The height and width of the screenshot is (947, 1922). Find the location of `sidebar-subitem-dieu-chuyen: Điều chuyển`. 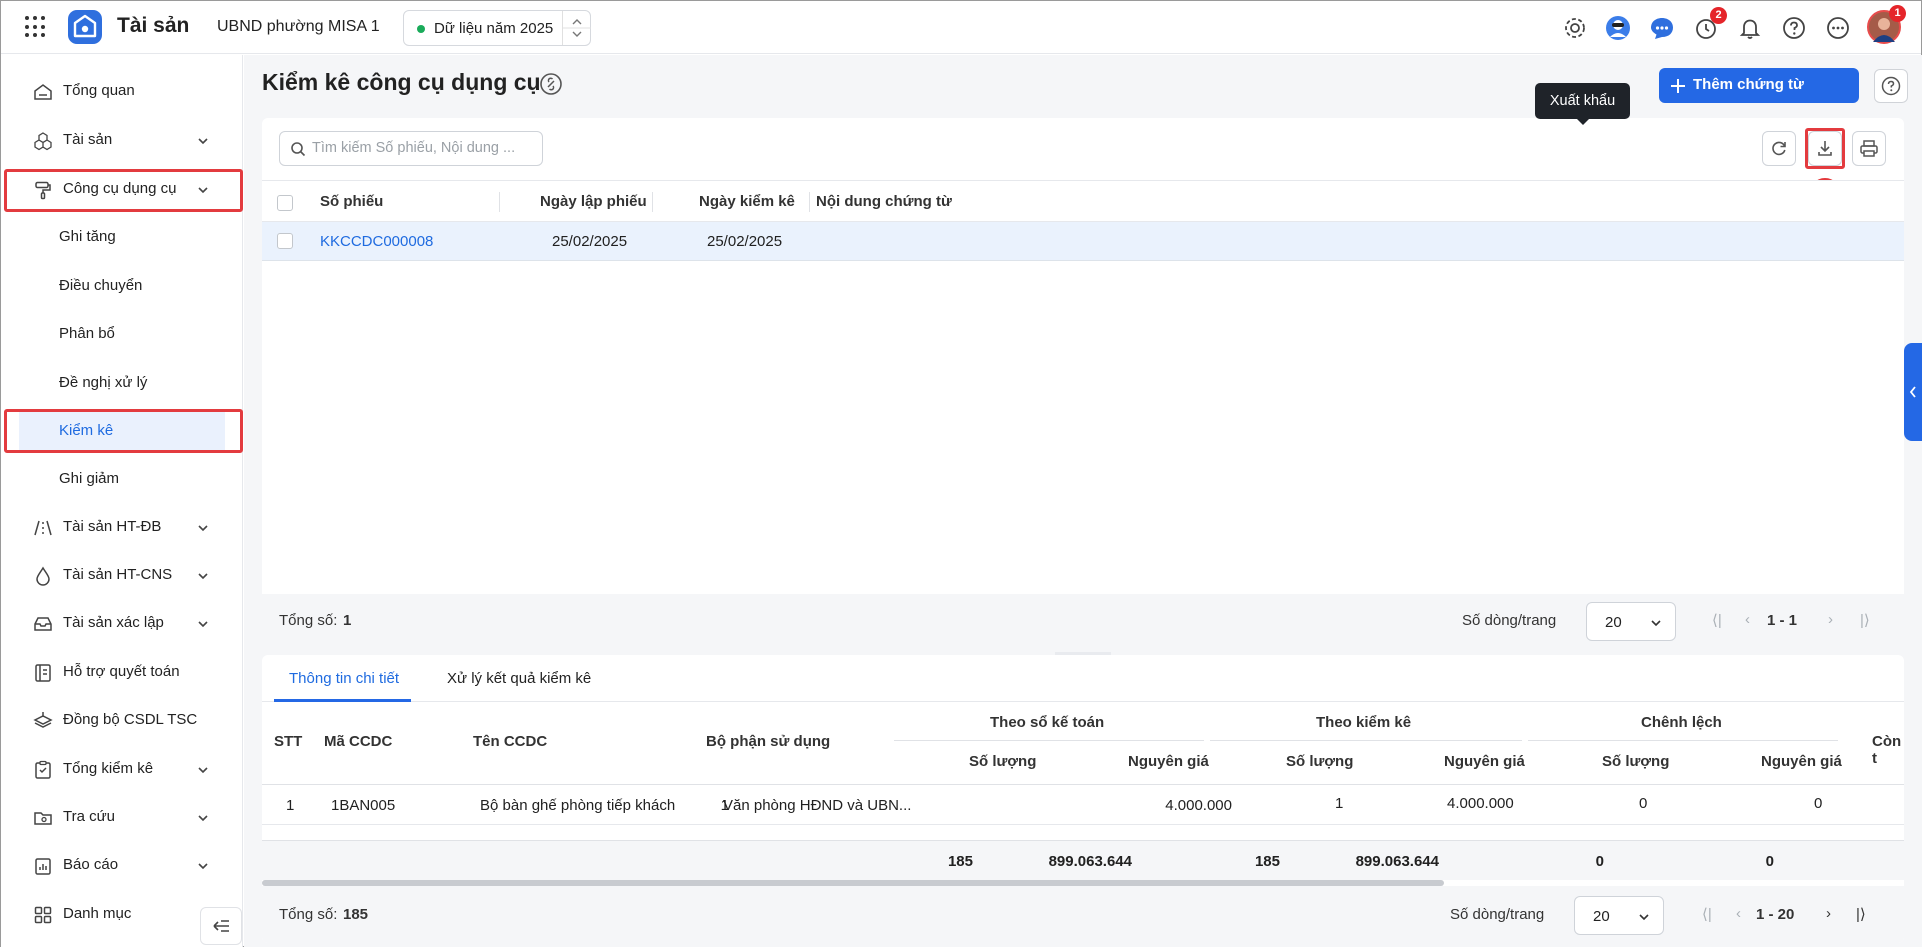

sidebar-subitem-dieu-chuyen: Điều chuyển is located at coordinates (122, 286).